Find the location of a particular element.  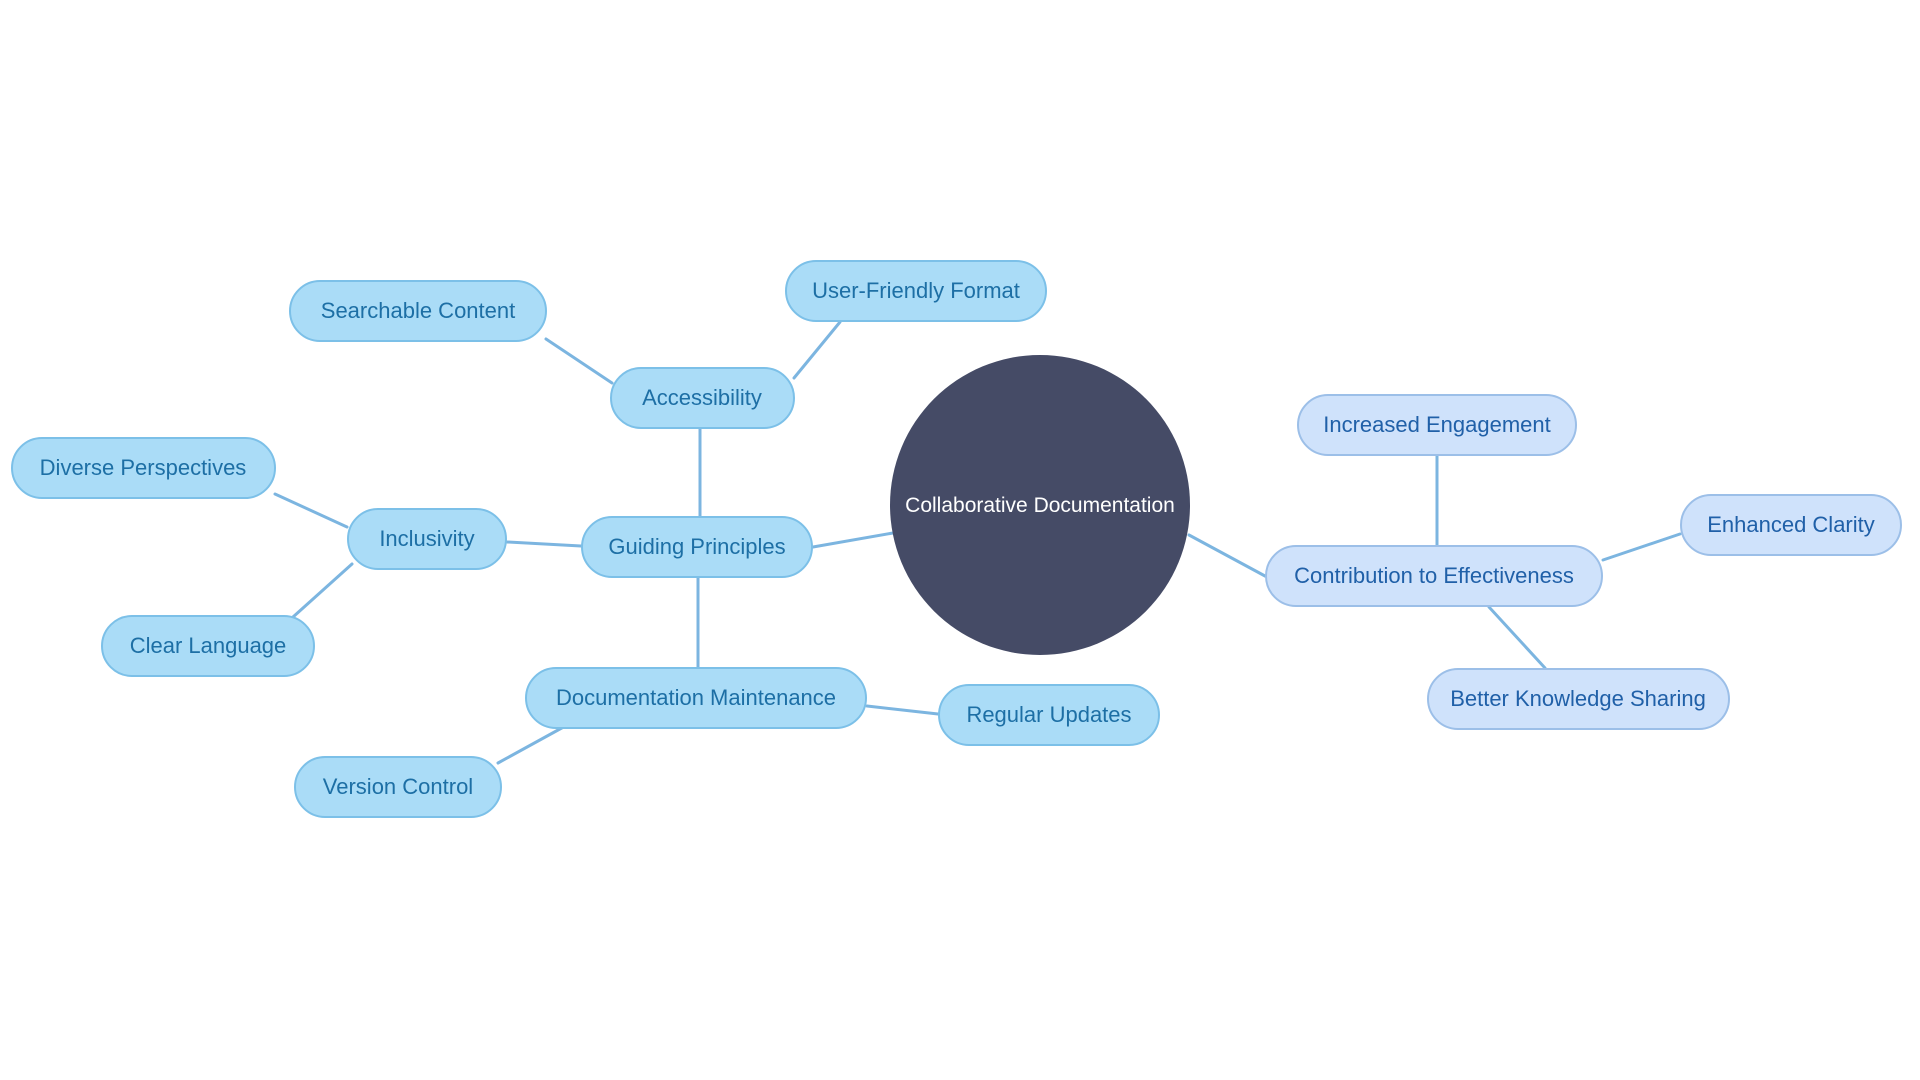

node-version-control: Version Control is located at coordinates (398, 787).